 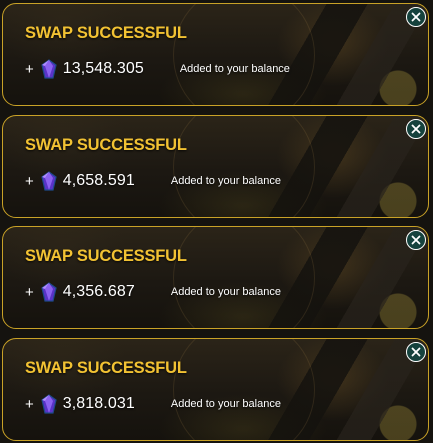 What do you see at coordinates (153, 404) in the screenshot?
I see `toast-amount-row: + 3,818.031 Added to your balance` at bounding box center [153, 404].